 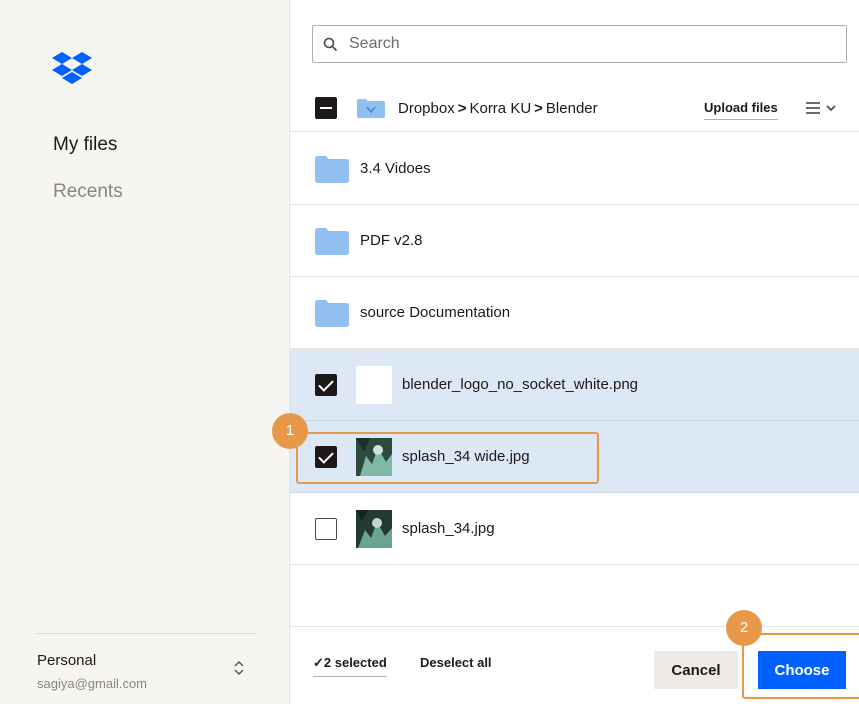 I want to click on list-item: splash_34 wide.jpg, so click(x=574, y=457).